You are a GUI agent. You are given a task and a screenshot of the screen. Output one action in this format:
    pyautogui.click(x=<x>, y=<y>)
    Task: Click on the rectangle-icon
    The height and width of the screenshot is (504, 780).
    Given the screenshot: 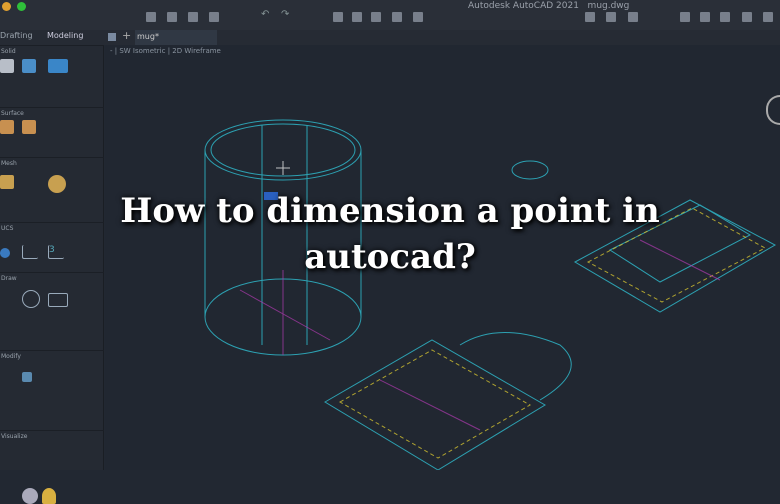 What is the action you would take?
    pyautogui.click(x=58, y=300)
    